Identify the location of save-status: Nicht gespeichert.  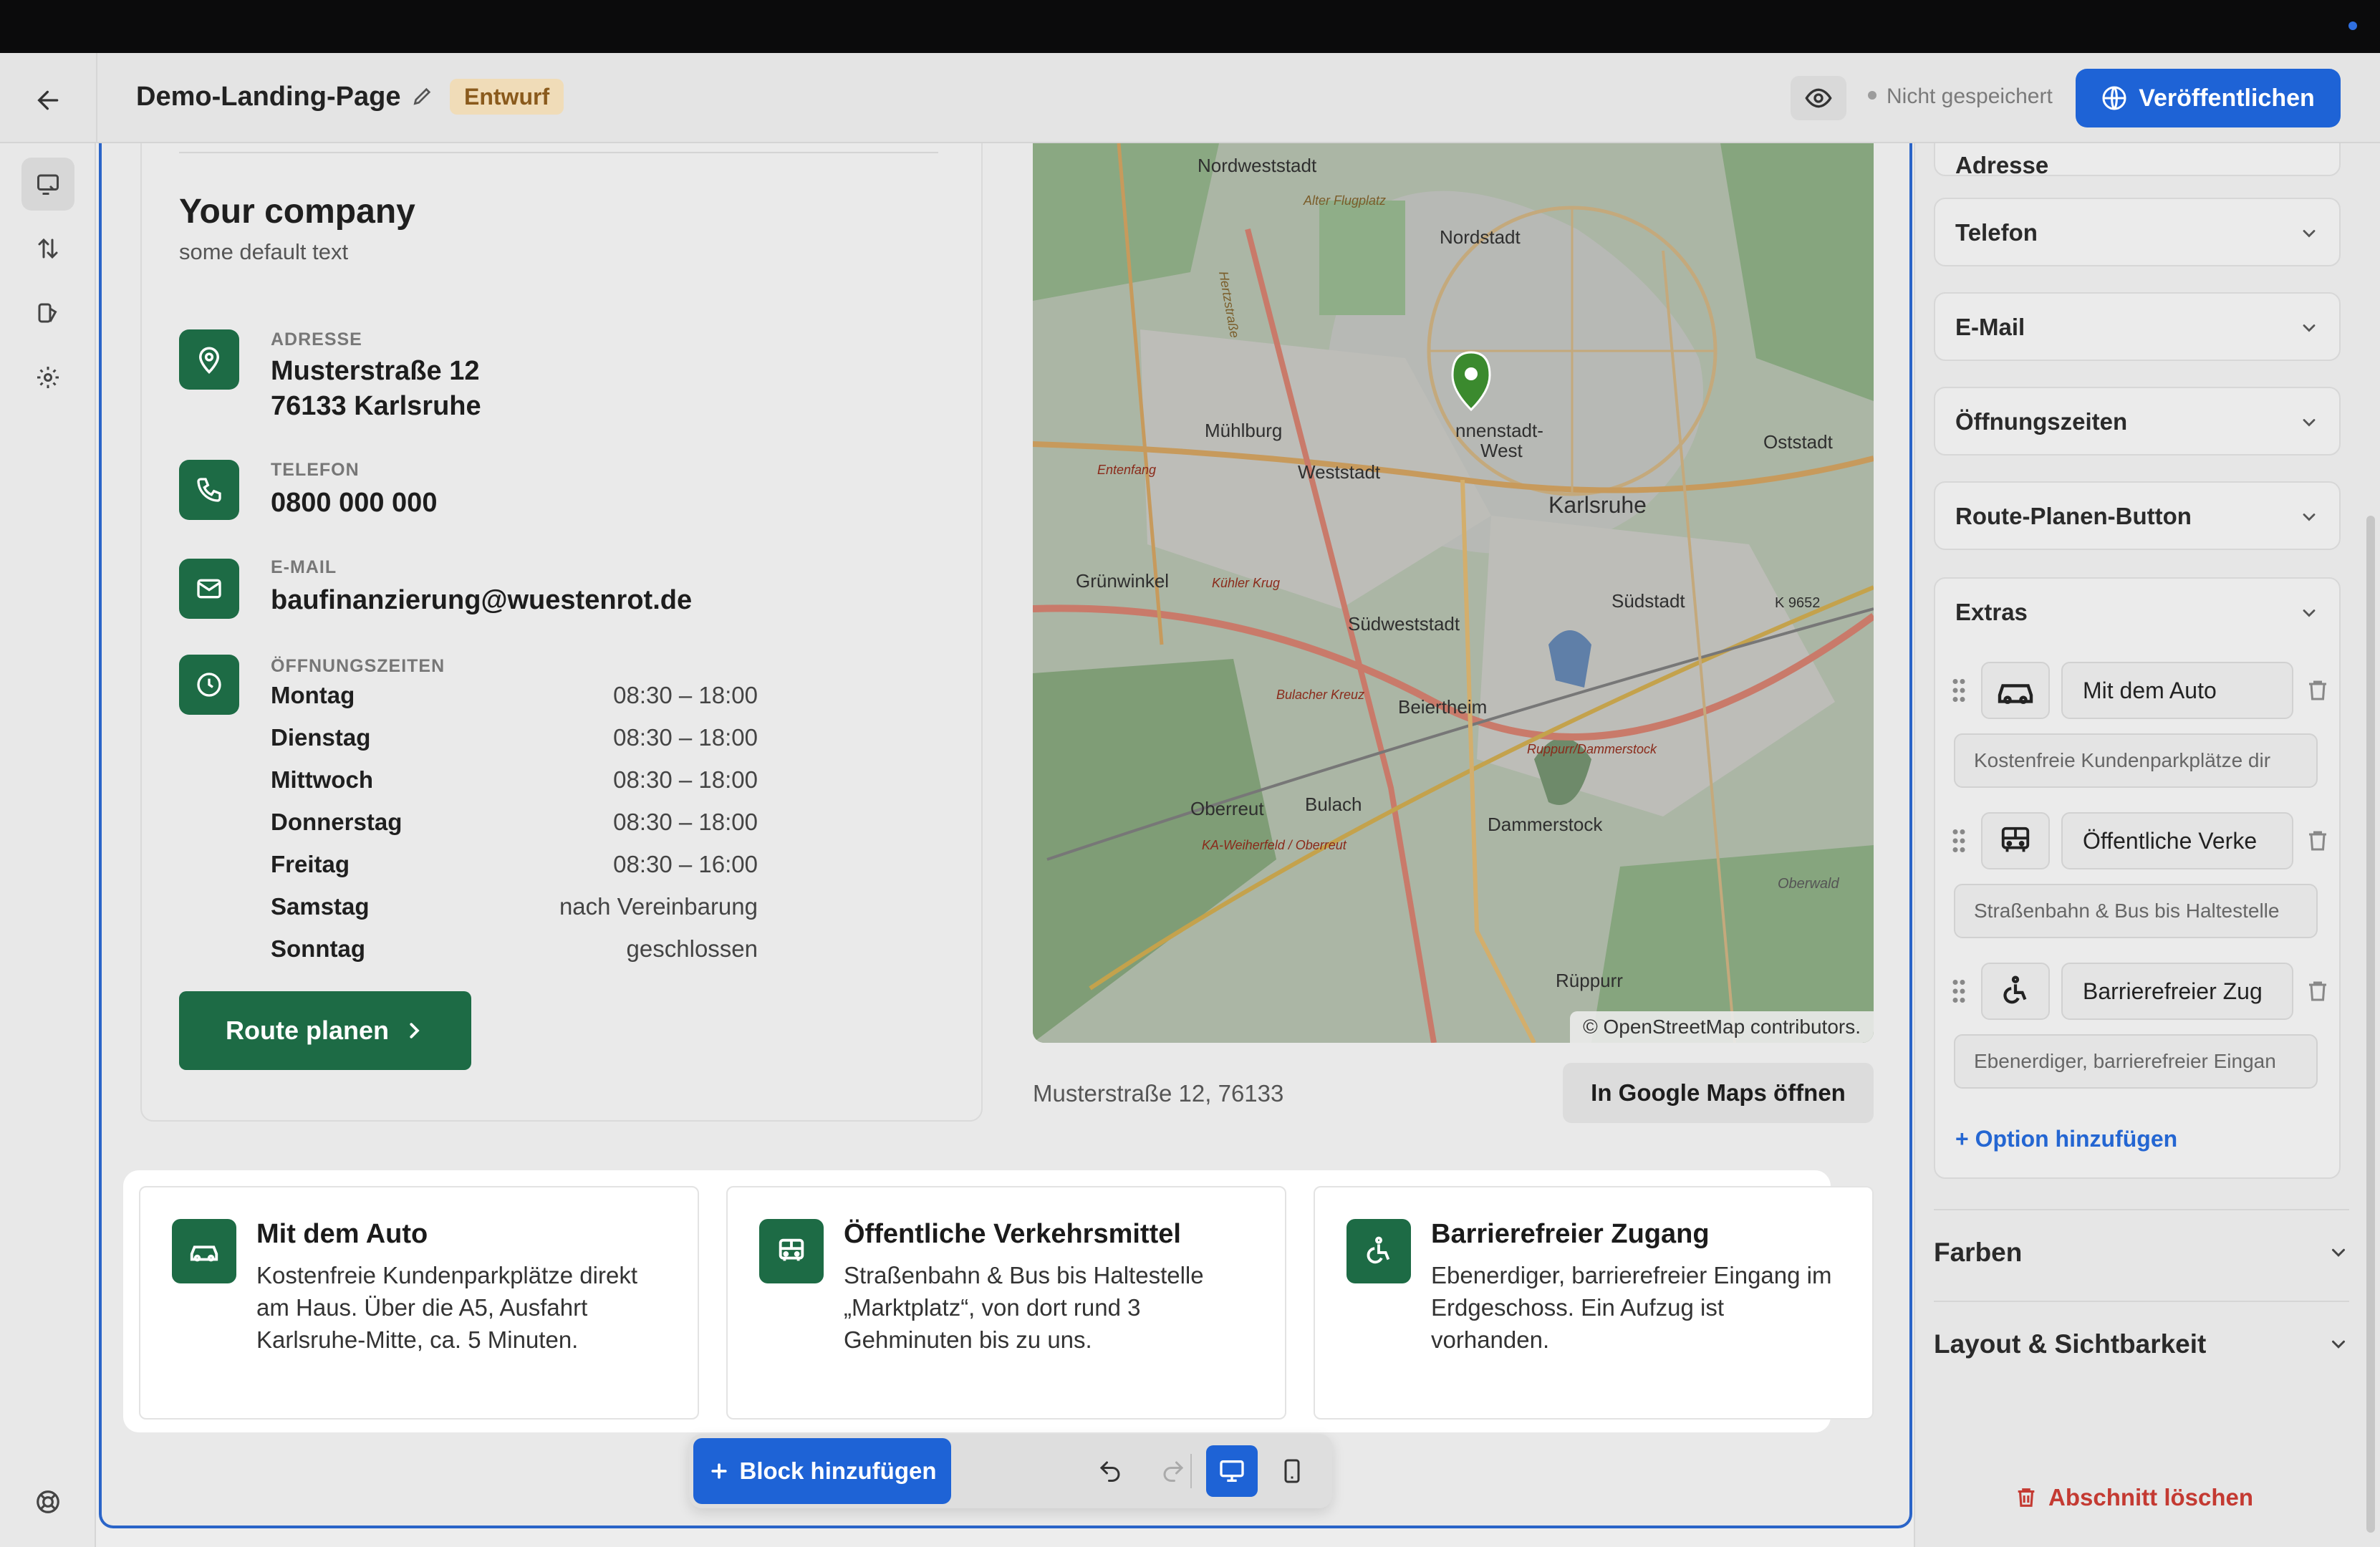
(1960, 97).